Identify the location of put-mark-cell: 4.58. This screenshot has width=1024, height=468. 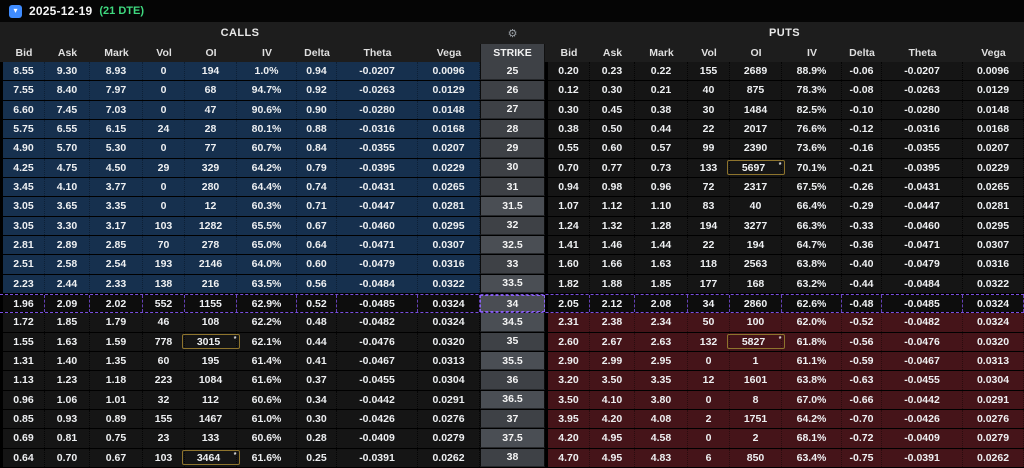
(661, 438).